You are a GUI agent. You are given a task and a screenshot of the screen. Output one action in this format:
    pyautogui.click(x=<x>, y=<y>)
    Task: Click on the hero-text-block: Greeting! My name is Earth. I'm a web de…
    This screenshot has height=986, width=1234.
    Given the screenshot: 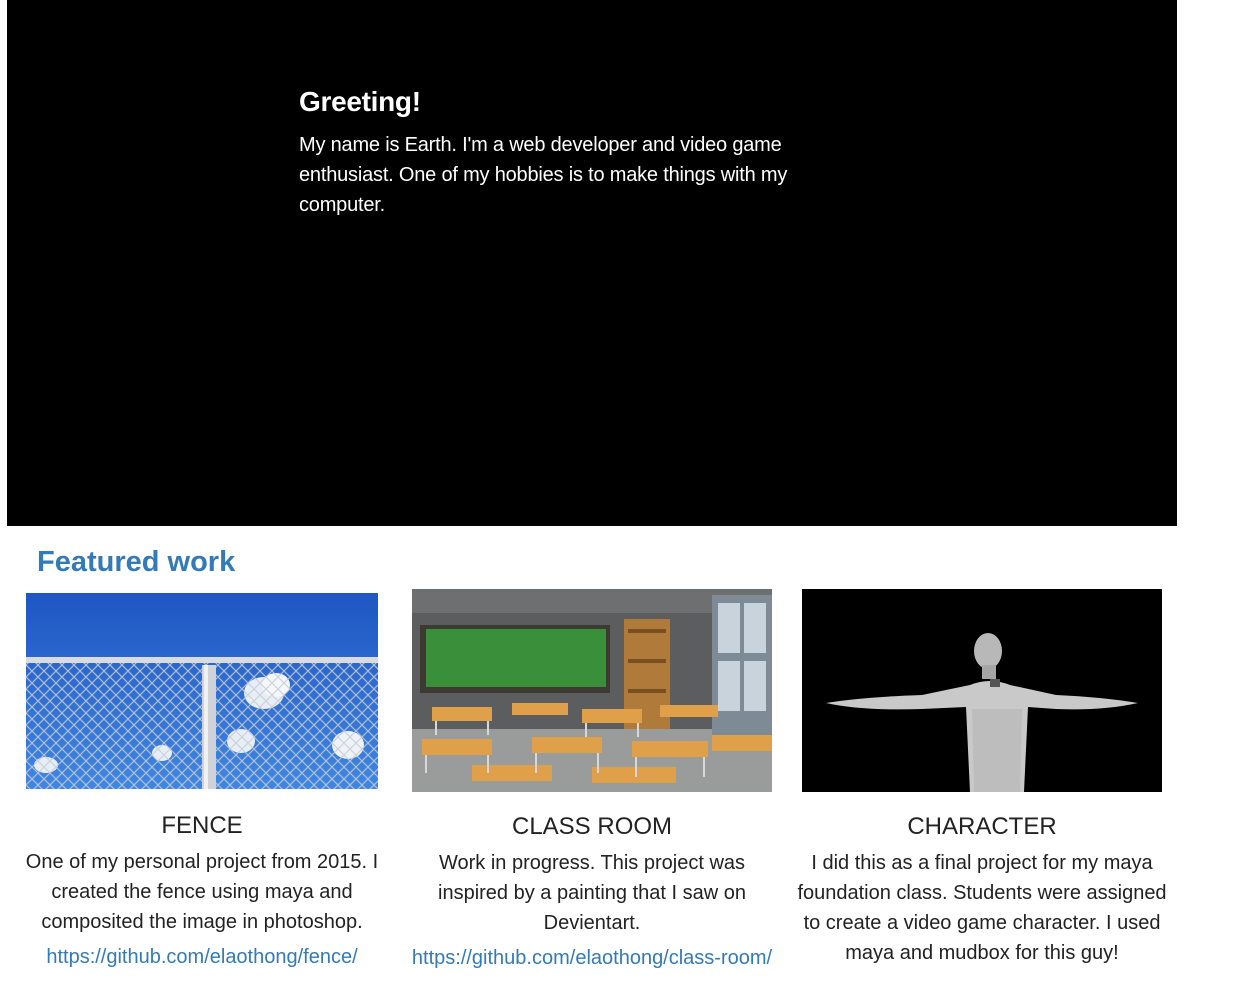 What is the action you would take?
    pyautogui.click(x=579, y=152)
    